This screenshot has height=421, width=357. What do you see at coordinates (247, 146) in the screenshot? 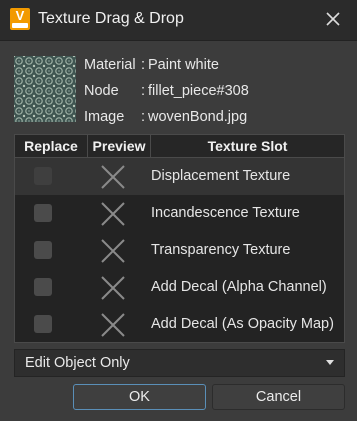
I see `header-texture-slot: Texture Slot` at bounding box center [247, 146].